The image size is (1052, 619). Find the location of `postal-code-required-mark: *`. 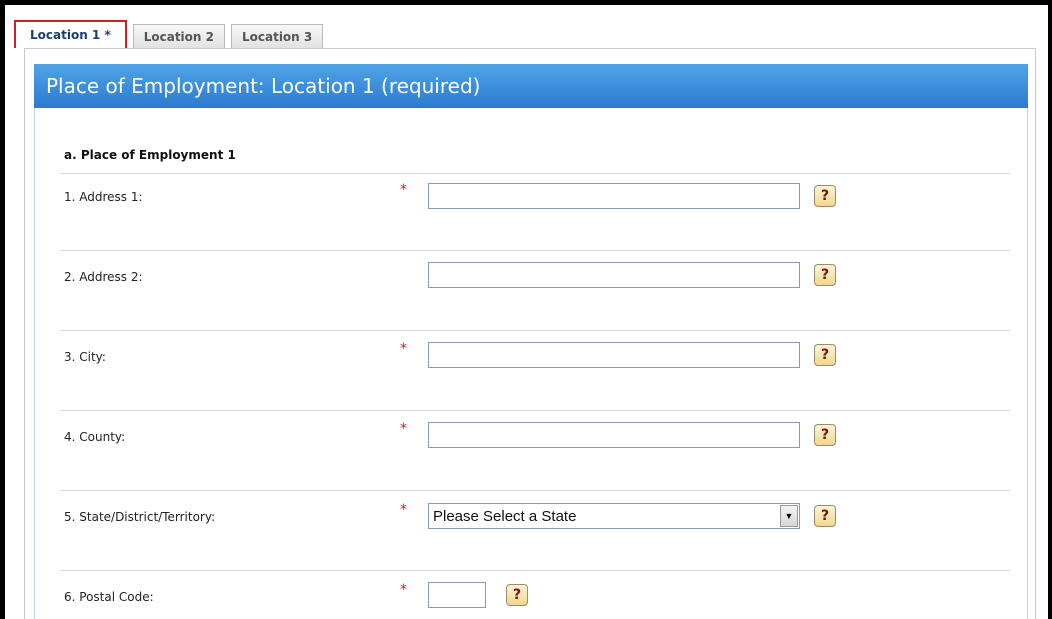

postal-code-required-mark: * is located at coordinates (403, 590).